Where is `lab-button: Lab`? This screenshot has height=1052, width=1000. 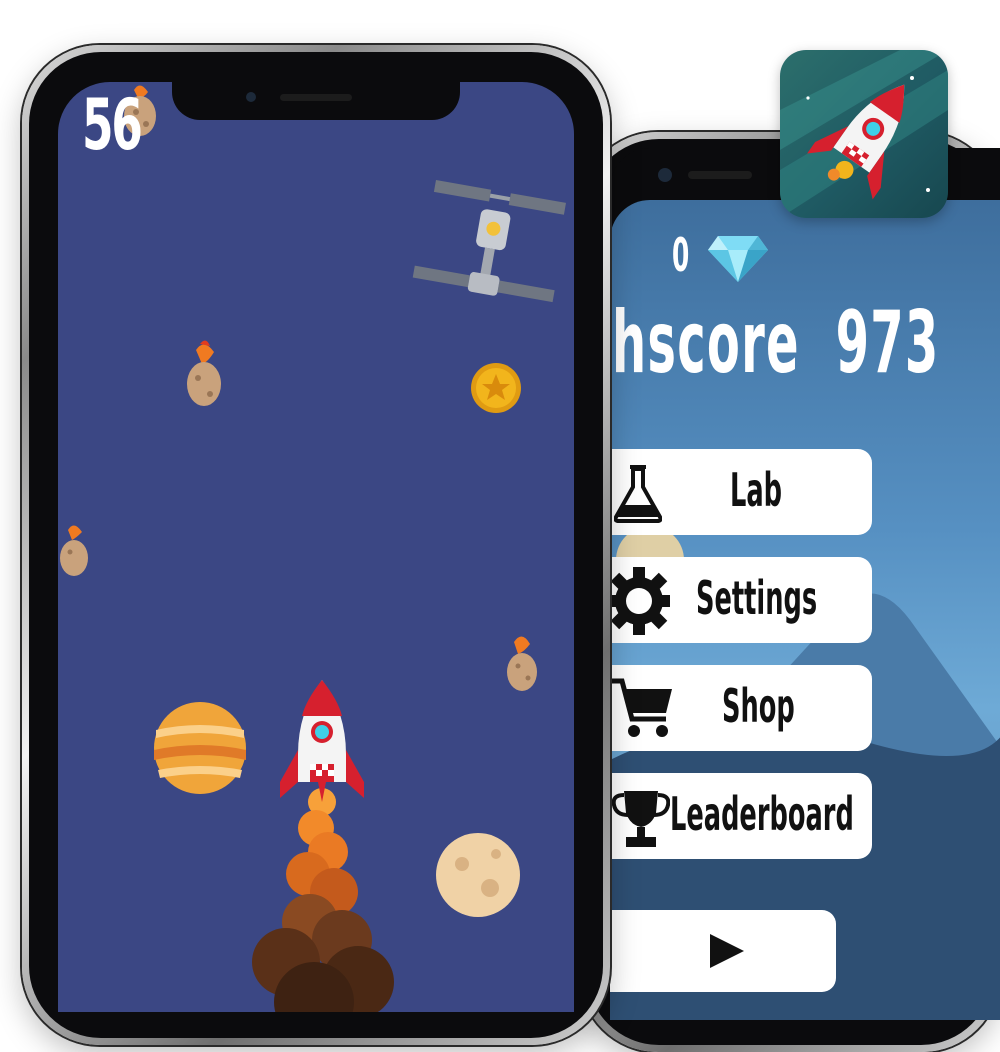 lab-button: Lab is located at coordinates (740, 492).